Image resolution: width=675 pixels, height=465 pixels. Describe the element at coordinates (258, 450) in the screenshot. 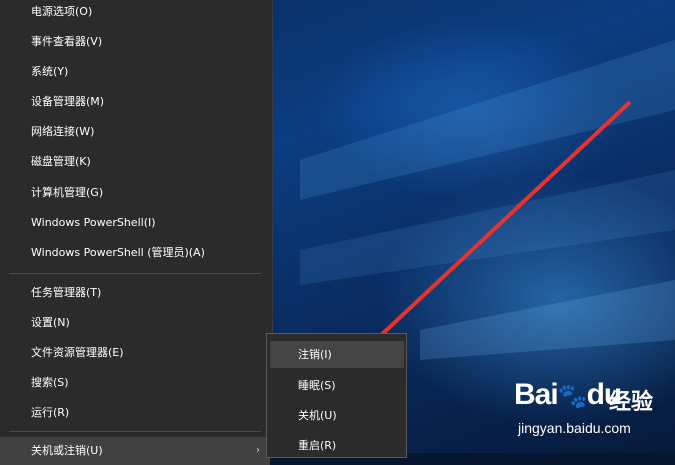

I see `chevron-right-icon: ›` at that location.